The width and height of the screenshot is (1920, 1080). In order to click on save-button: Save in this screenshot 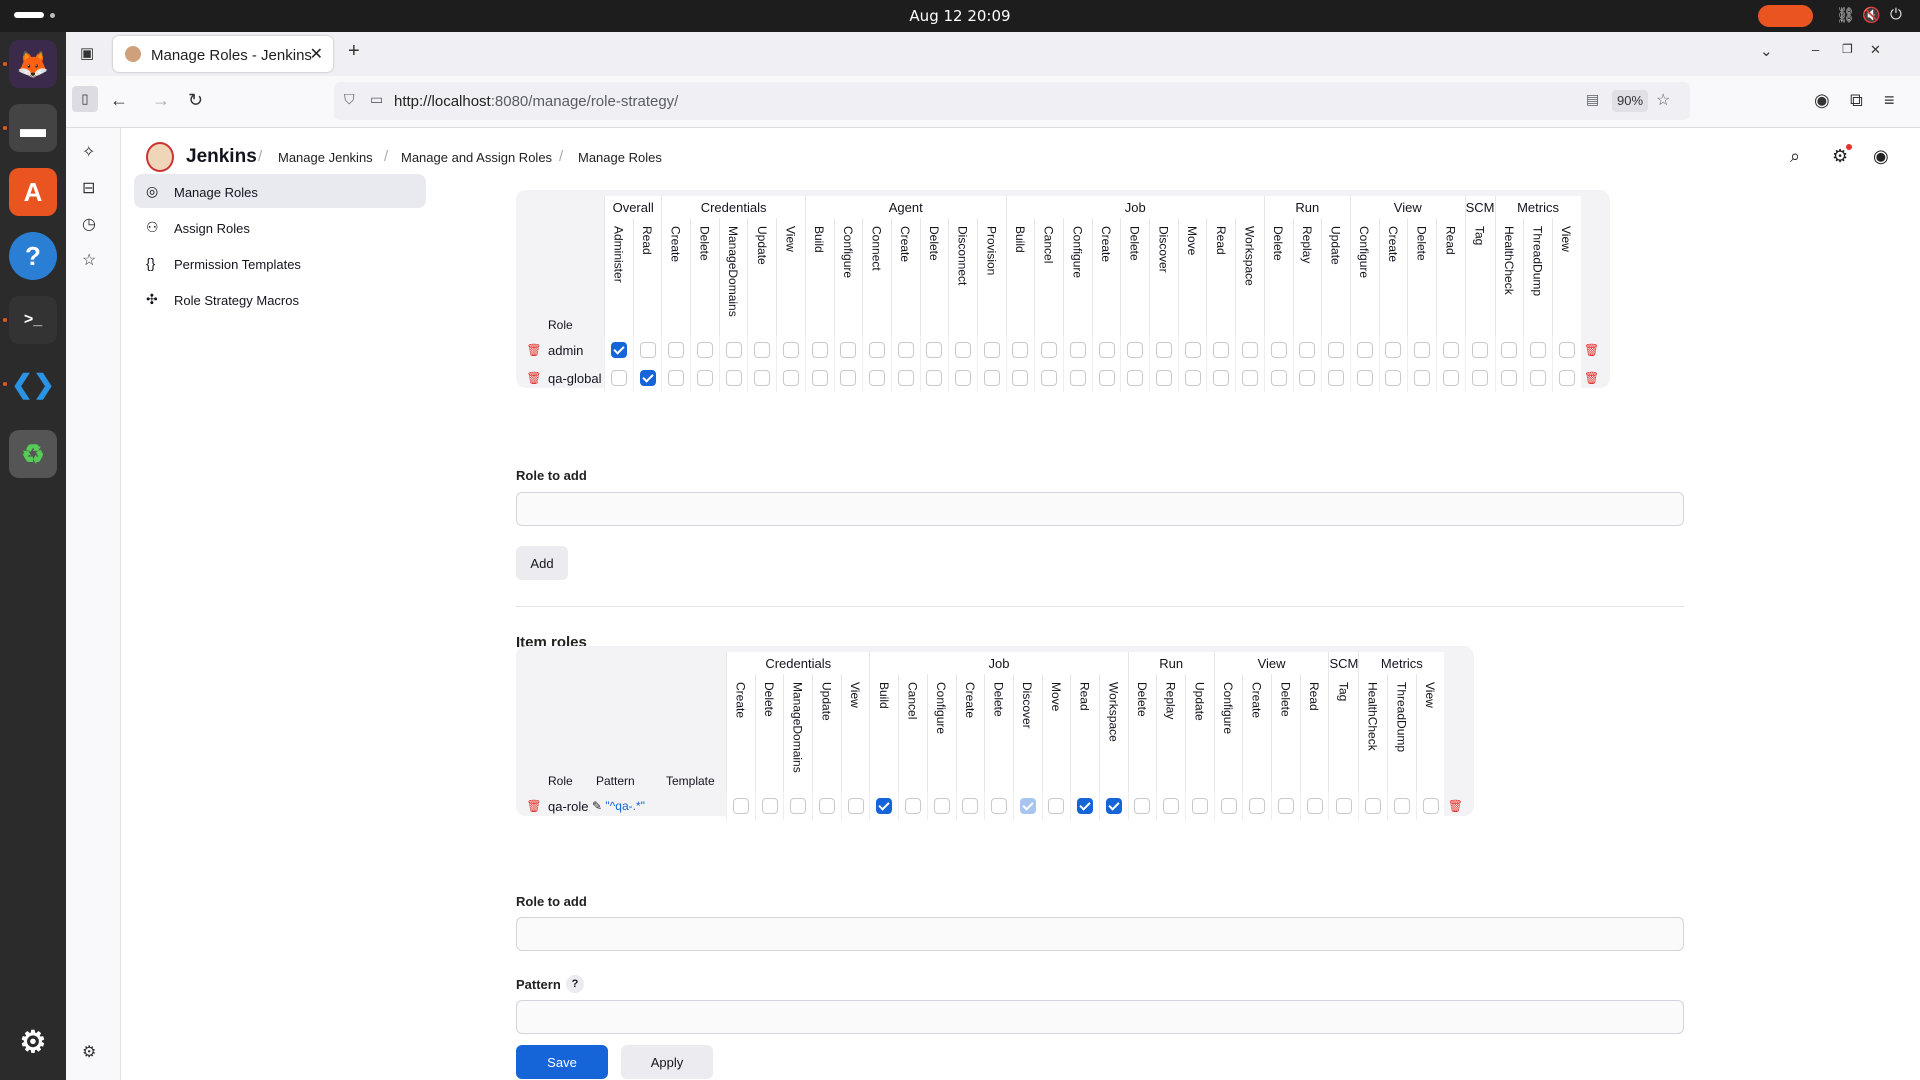, I will do `click(562, 1062)`.